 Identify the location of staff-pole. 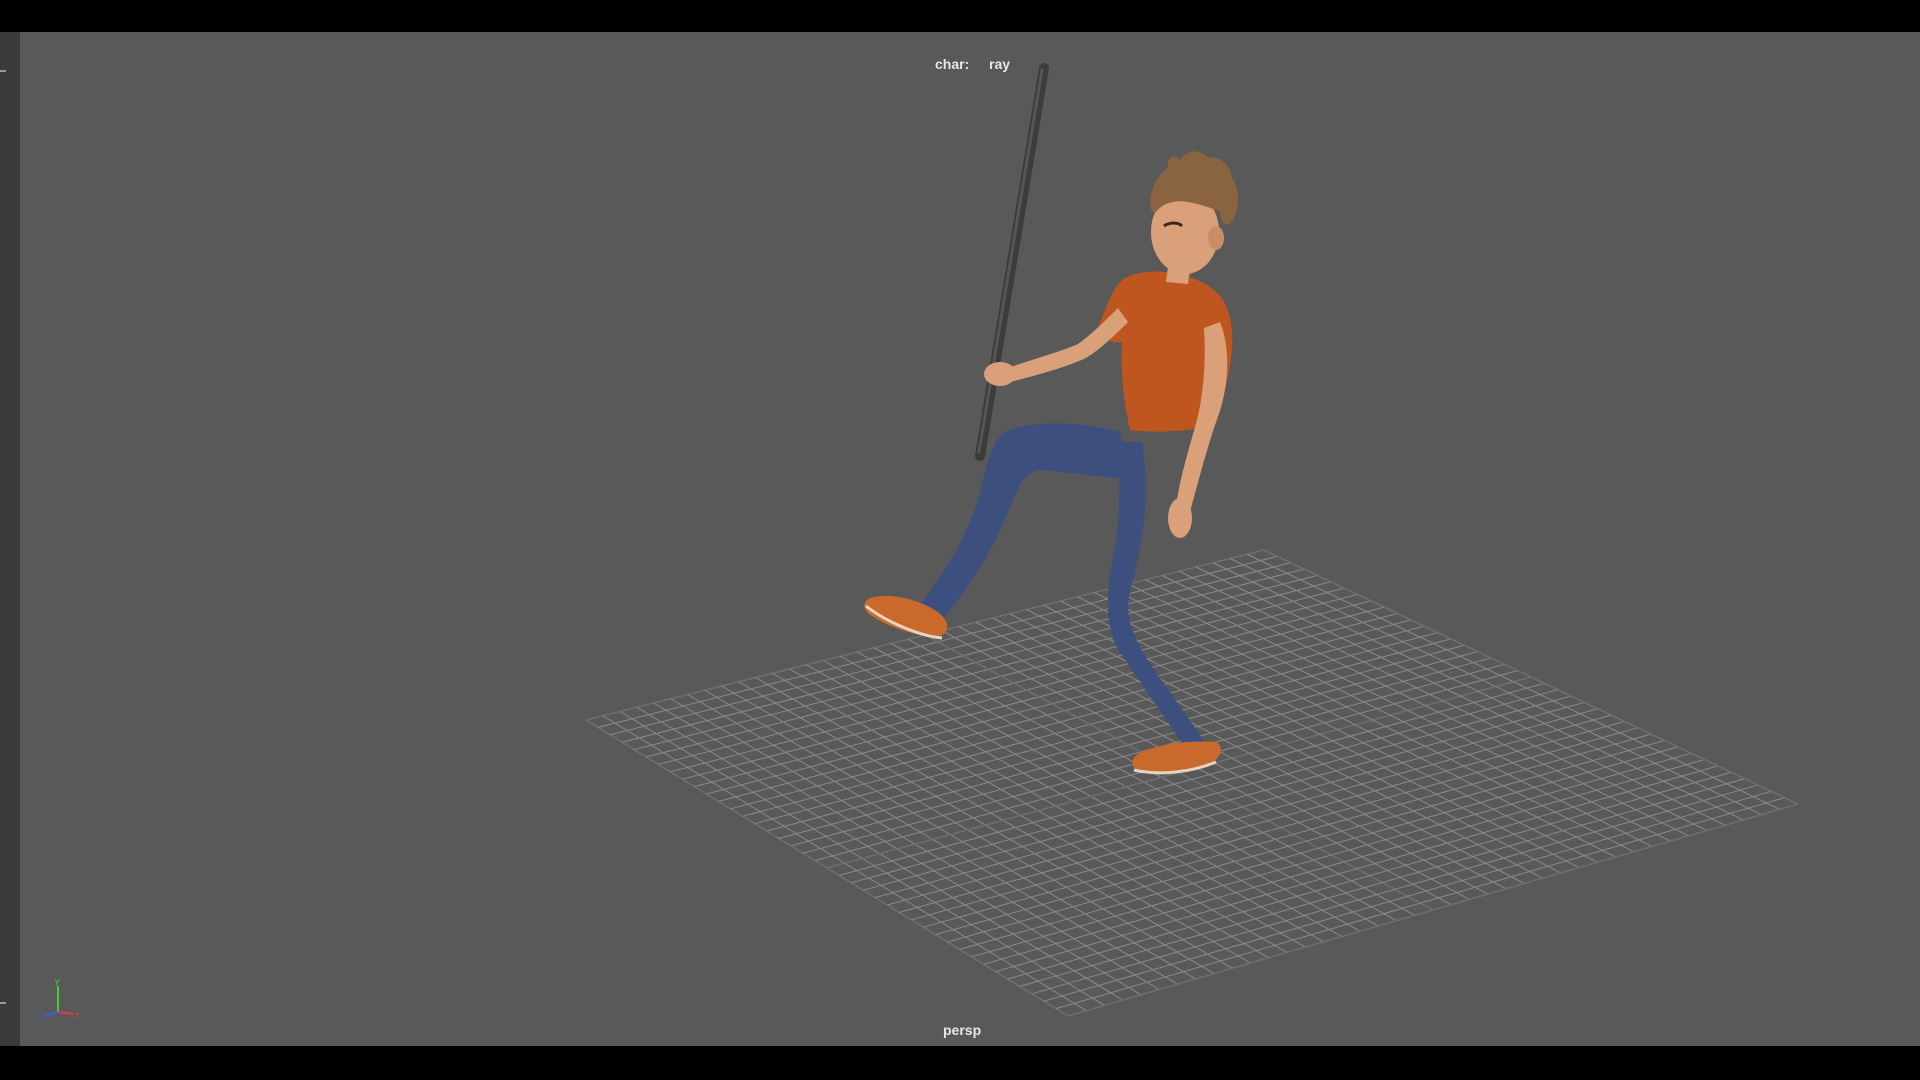
(1012, 262).